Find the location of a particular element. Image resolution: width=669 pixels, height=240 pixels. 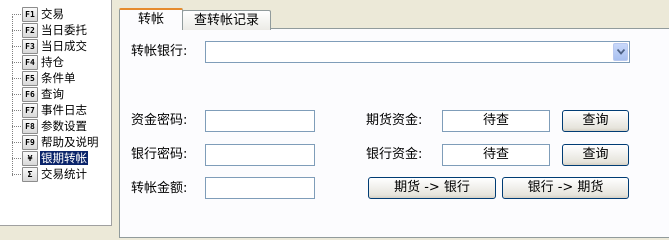

tree-item-label: 当日委托 is located at coordinates (64, 30).